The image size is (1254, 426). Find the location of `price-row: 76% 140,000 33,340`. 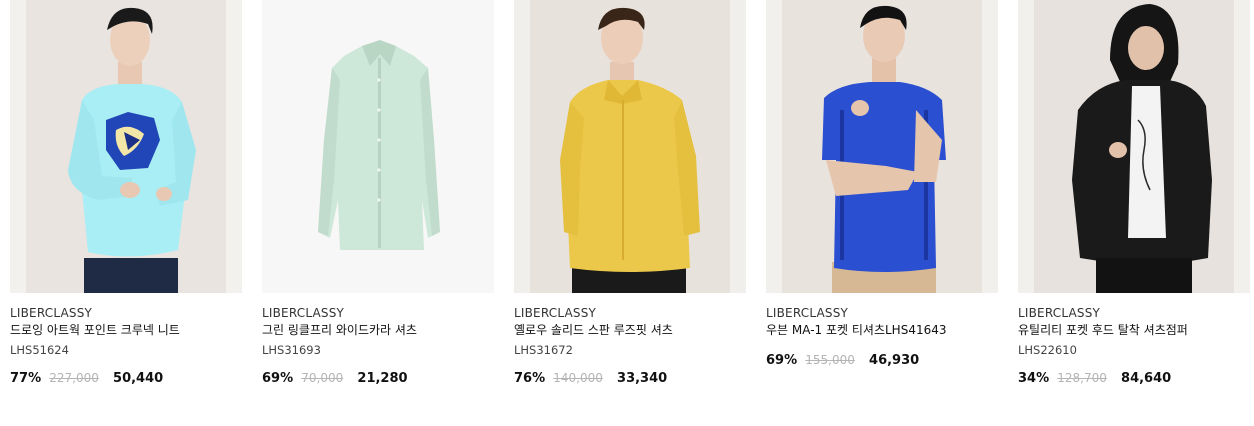

price-row: 76% 140,000 33,340 is located at coordinates (590, 378).